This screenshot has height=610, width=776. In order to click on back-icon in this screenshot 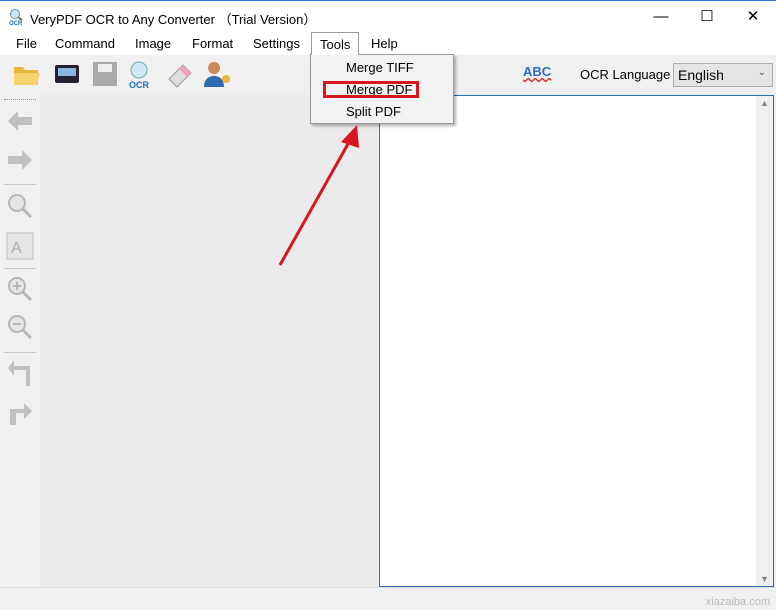, I will do `click(20, 121)`.